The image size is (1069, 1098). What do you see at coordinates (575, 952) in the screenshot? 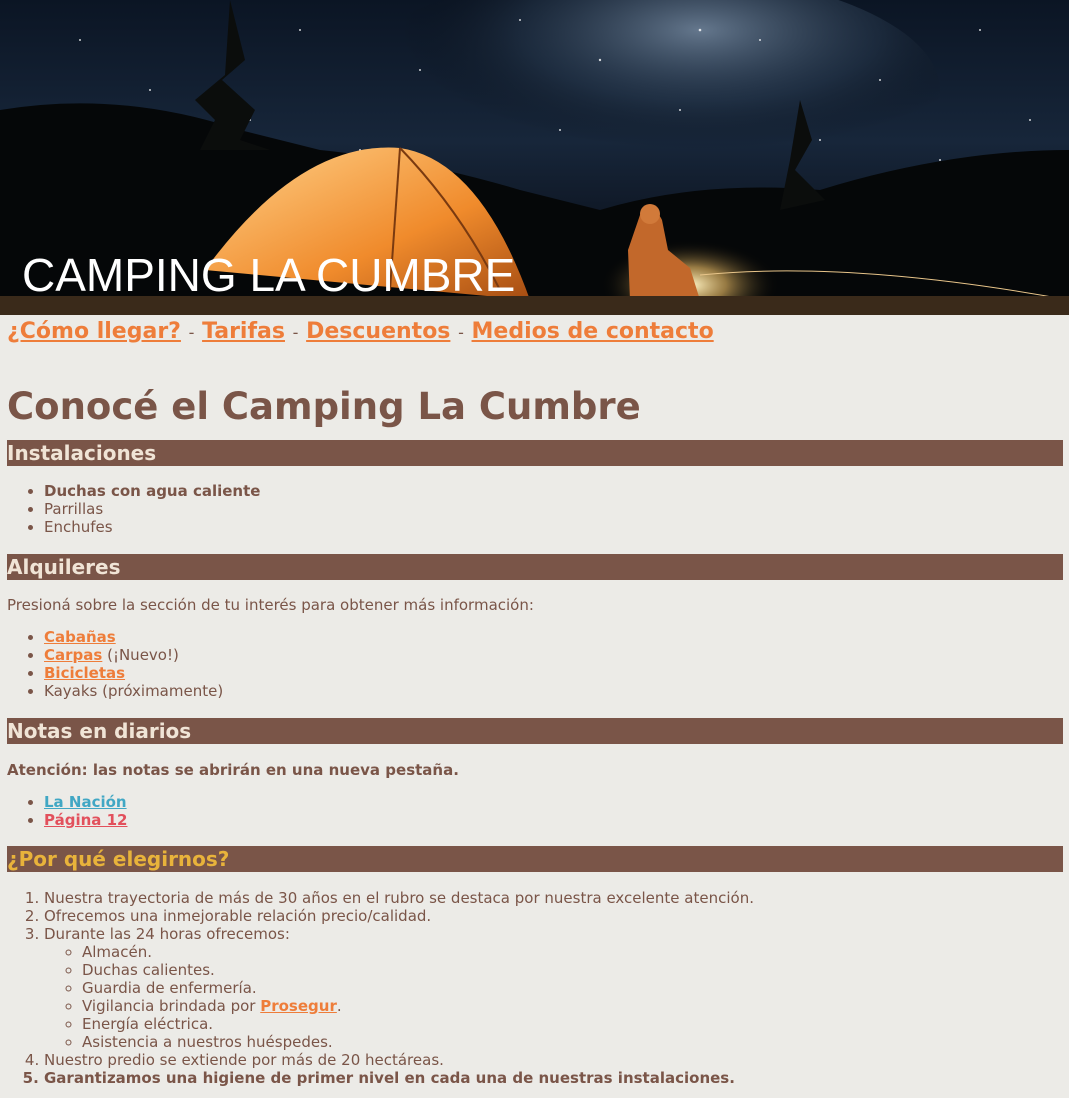
I see `sublist-item: Almacén.` at bounding box center [575, 952].